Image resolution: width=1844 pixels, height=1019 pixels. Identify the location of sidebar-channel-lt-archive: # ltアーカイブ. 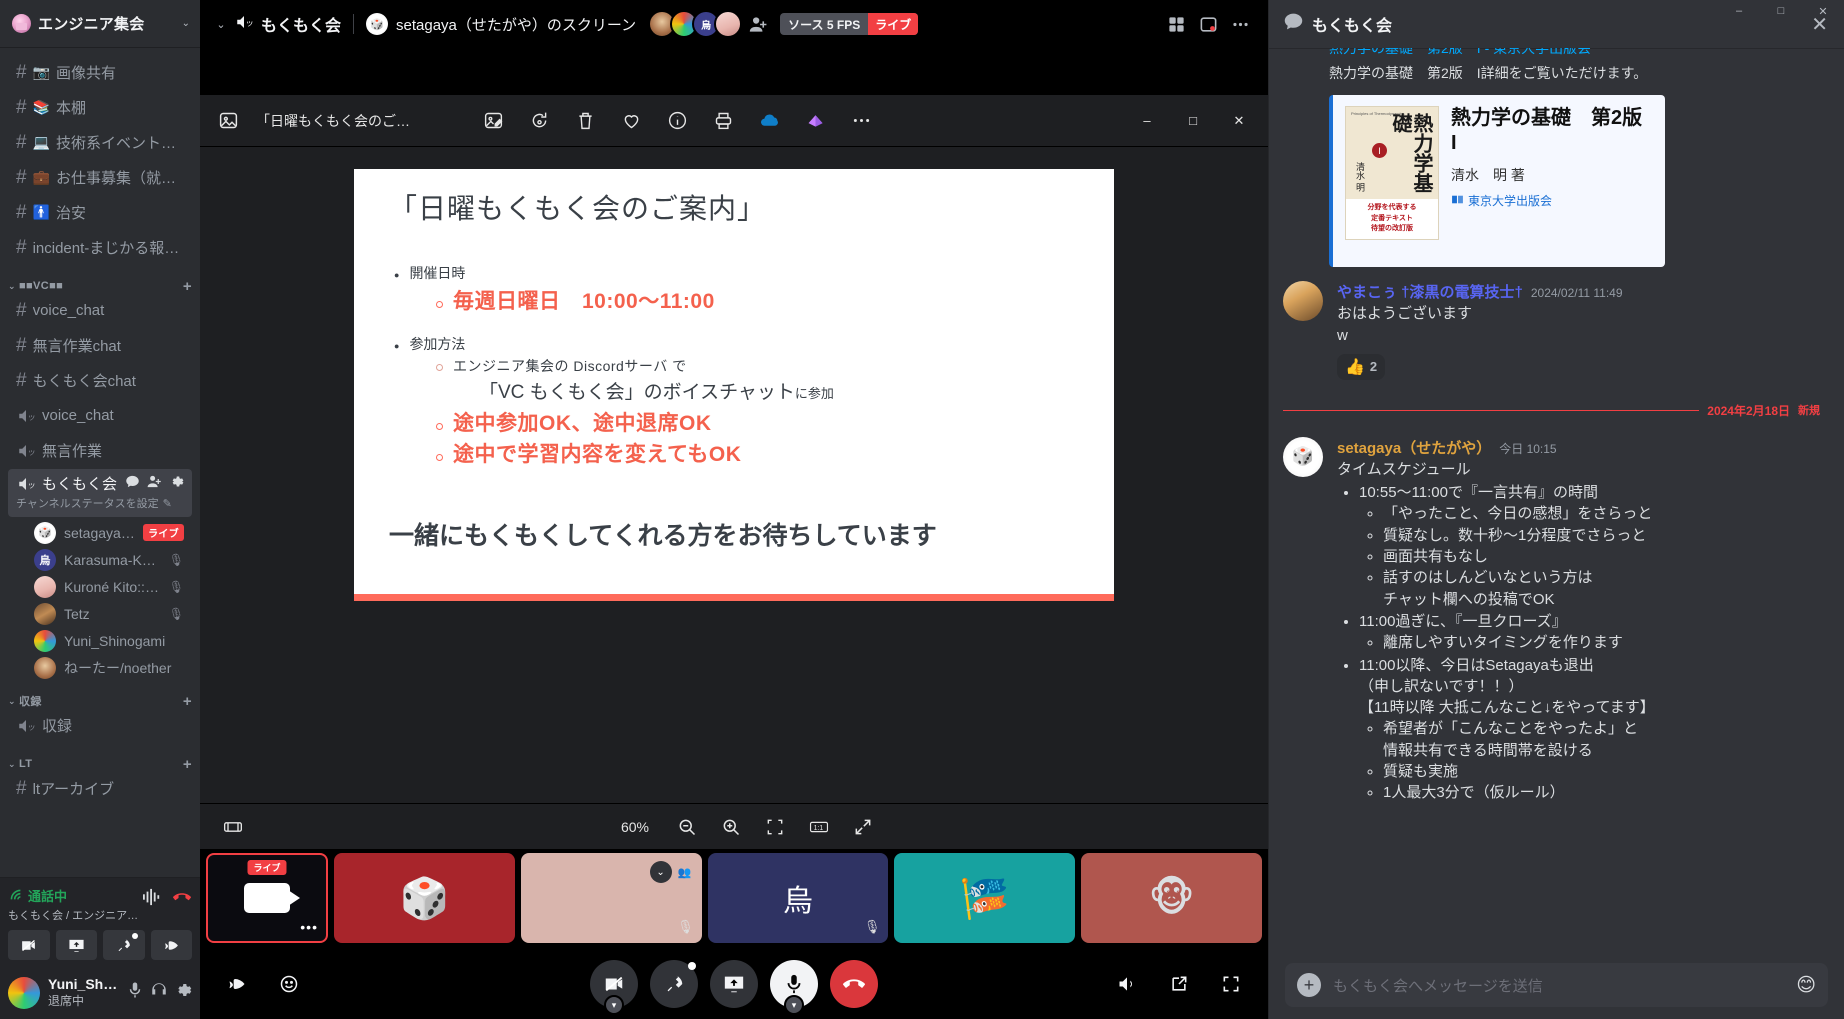
(100, 788).